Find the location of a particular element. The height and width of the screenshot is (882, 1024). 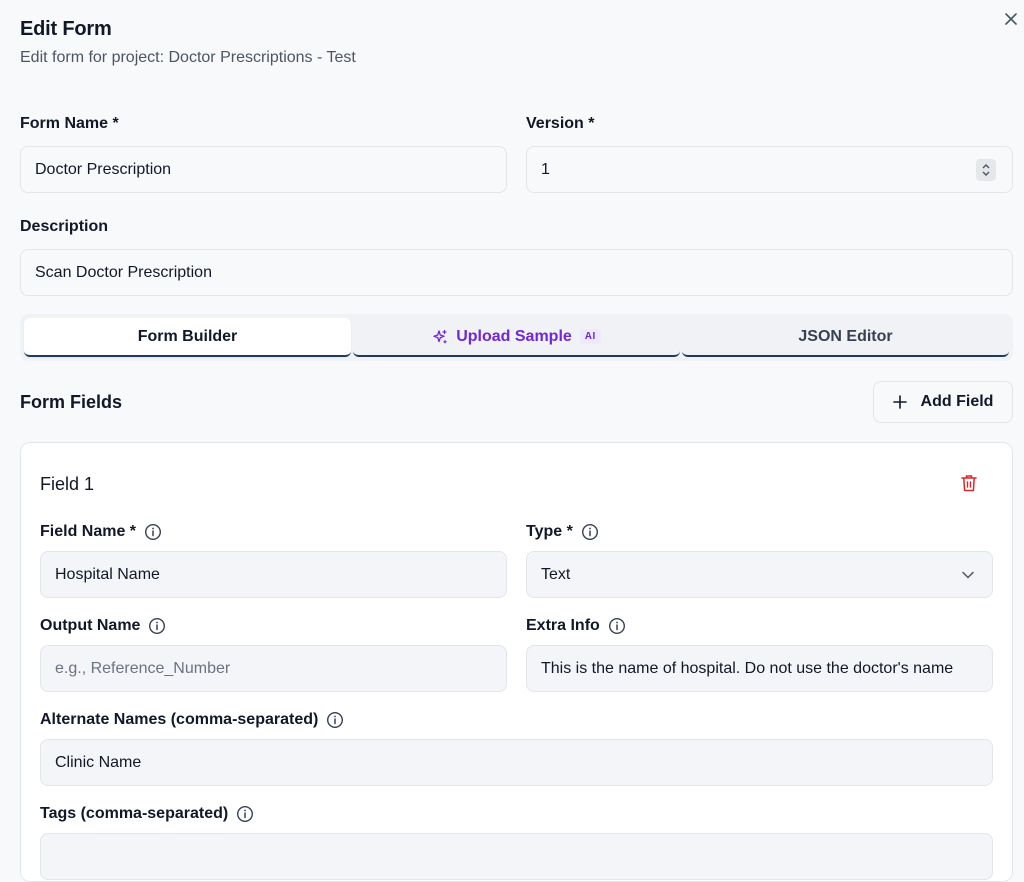

plus-icon is located at coordinates (899, 402).